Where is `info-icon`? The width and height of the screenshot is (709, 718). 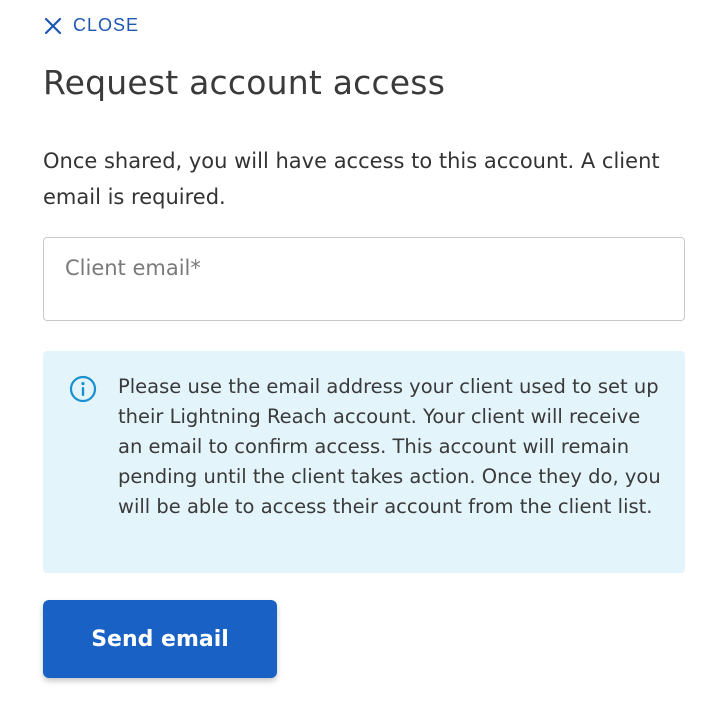
info-icon is located at coordinates (83, 389).